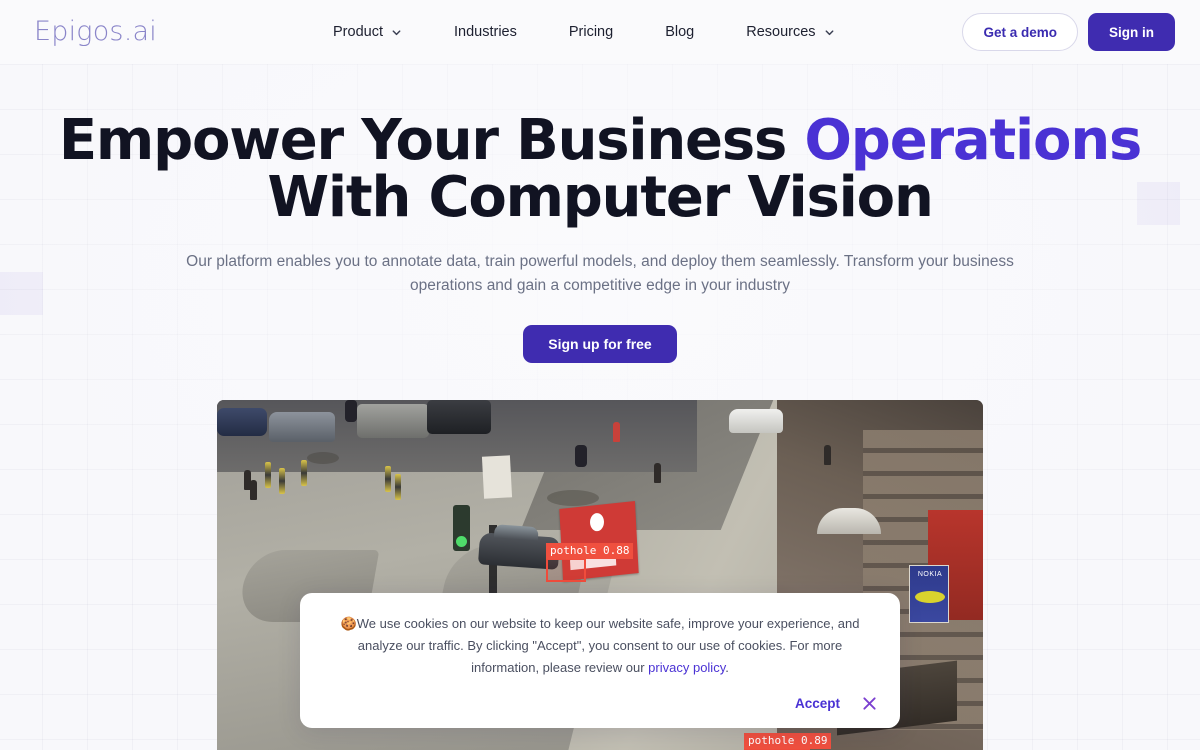  I want to click on nav-item-resources: Resources, so click(790, 32).